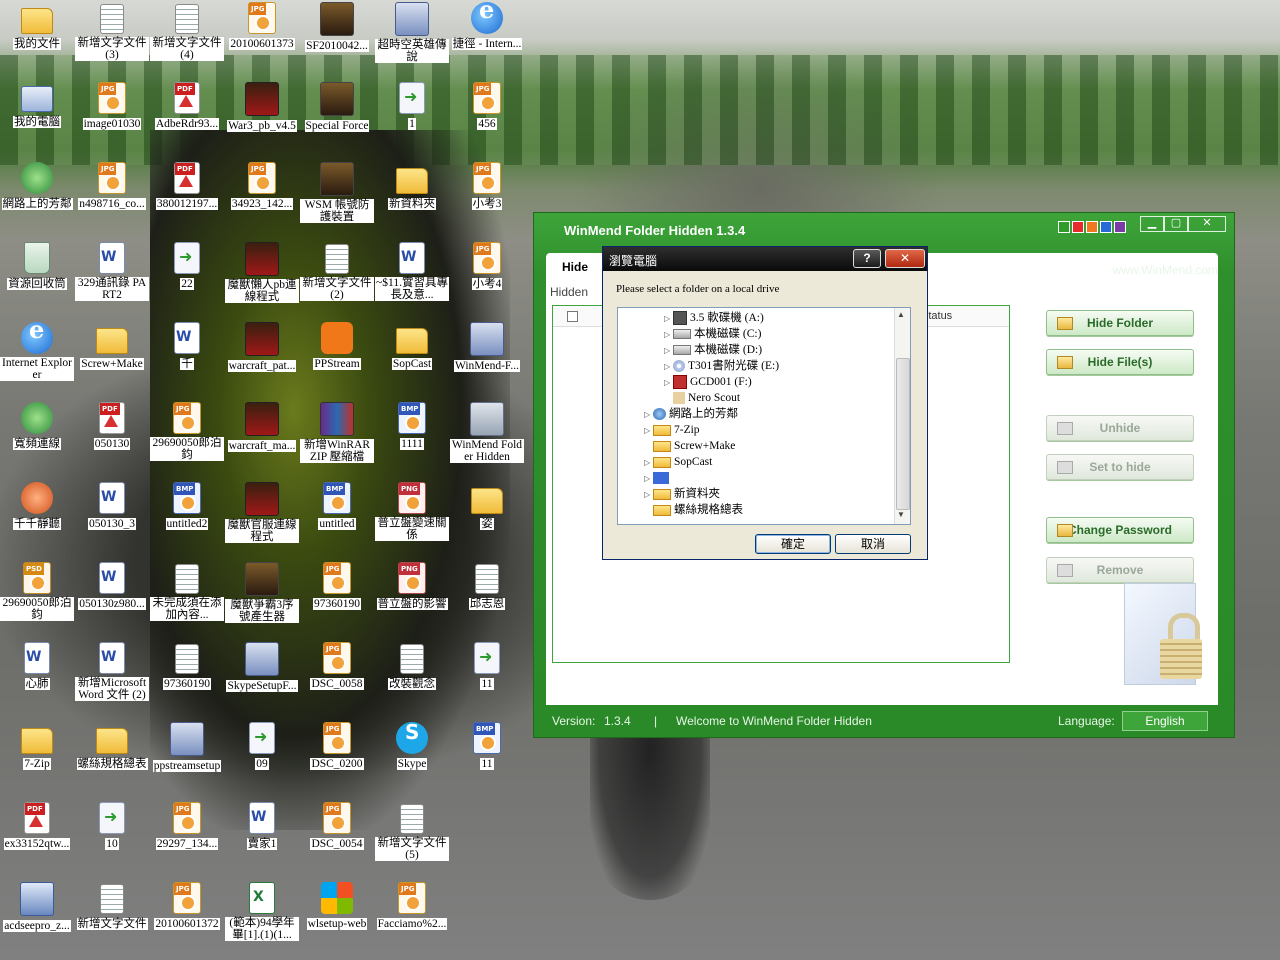  What do you see at coordinates (112, 907) in the screenshot?
I see `desktop-icon: 新增文字文件` at bounding box center [112, 907].